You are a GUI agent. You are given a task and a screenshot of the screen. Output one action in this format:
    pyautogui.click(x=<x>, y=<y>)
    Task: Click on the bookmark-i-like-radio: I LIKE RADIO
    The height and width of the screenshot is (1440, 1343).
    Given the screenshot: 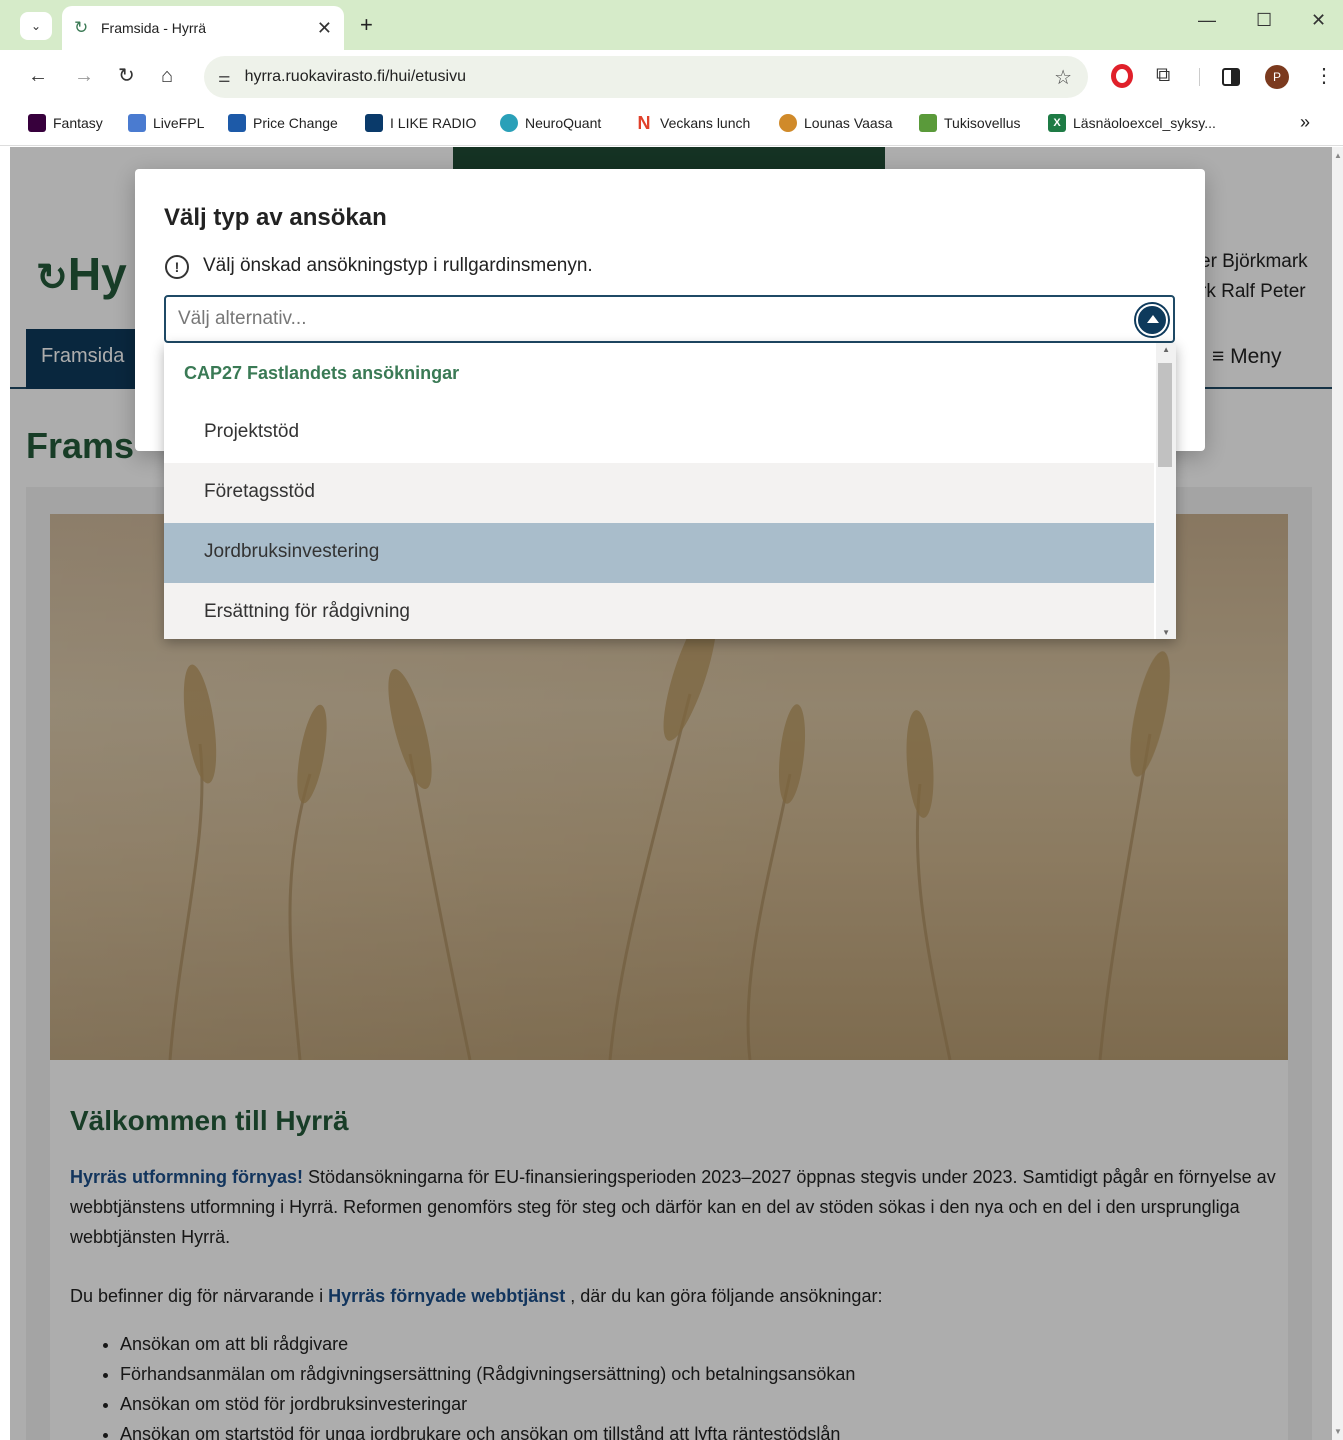 What is the action you would take?
    pyautogui.click(x=420, y=123)
    